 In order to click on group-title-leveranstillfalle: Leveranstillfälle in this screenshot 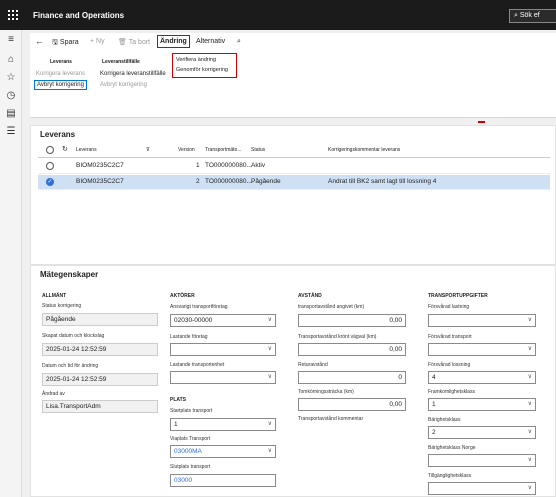, I will do `click(121, 62)`.